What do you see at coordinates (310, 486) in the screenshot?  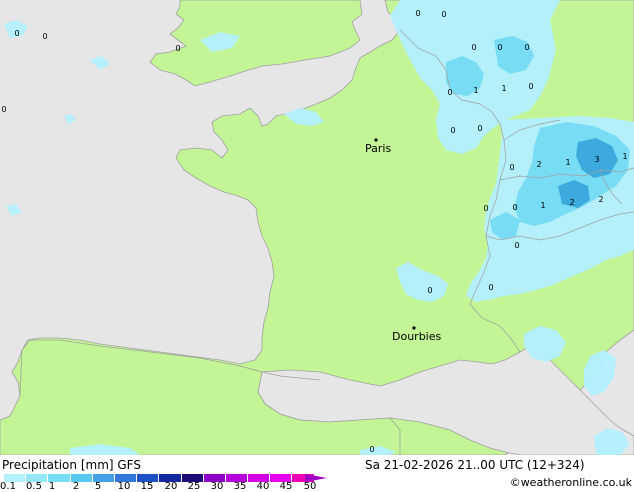 I see `legend-tick-label: 50` at bounding box center [310, 486].